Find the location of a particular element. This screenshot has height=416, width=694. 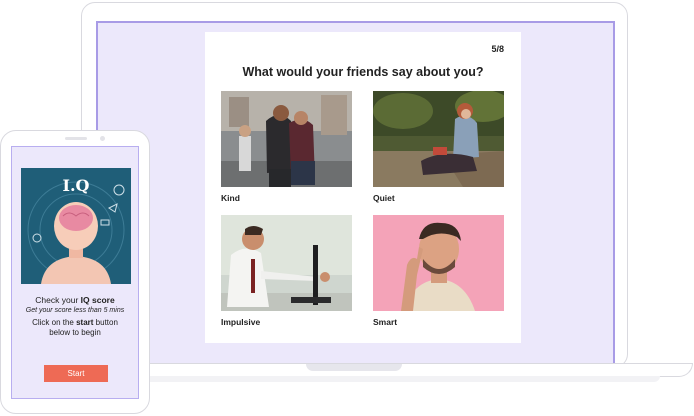

option-impulsive: Impulsive is located at coordinates (286, 271).